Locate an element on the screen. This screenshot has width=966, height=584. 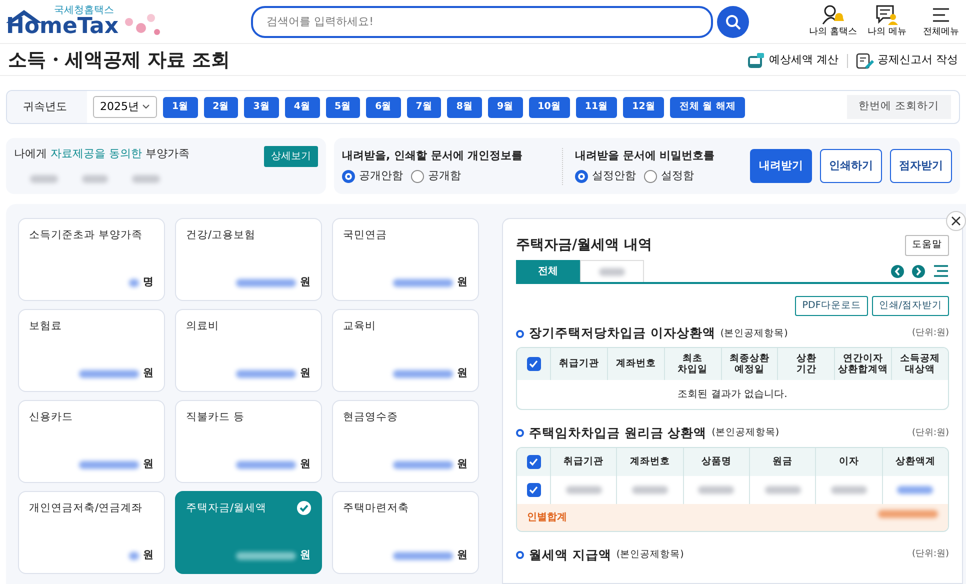
deduction-card: 주택마련저축 원 is located at coordinates (405, 532).